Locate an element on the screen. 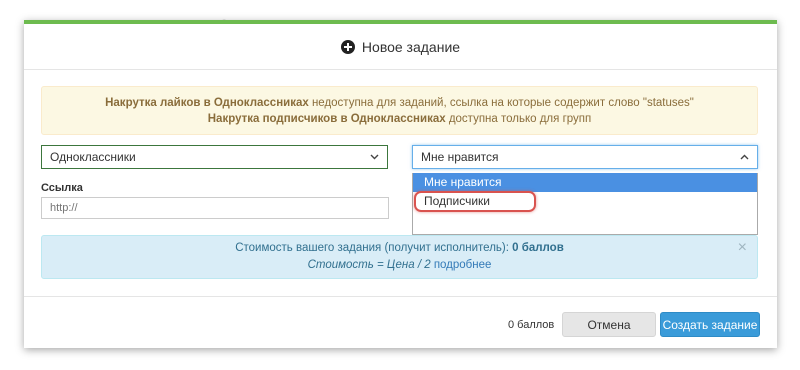 The image size is (800, 370). cost-value: 0 баллов is located at coordinates (538, 248).